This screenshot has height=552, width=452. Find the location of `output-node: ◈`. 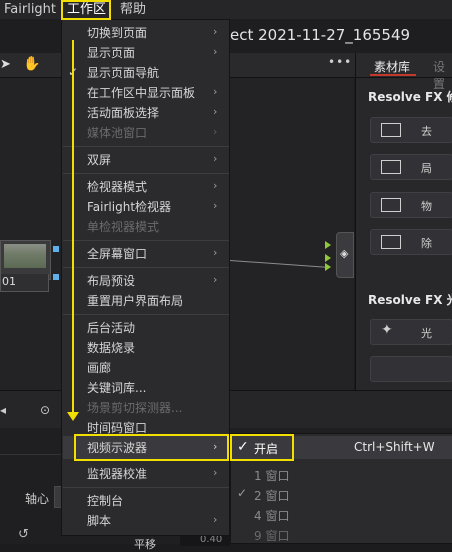

output-node: ◈ is located at coordinates (345, 255).